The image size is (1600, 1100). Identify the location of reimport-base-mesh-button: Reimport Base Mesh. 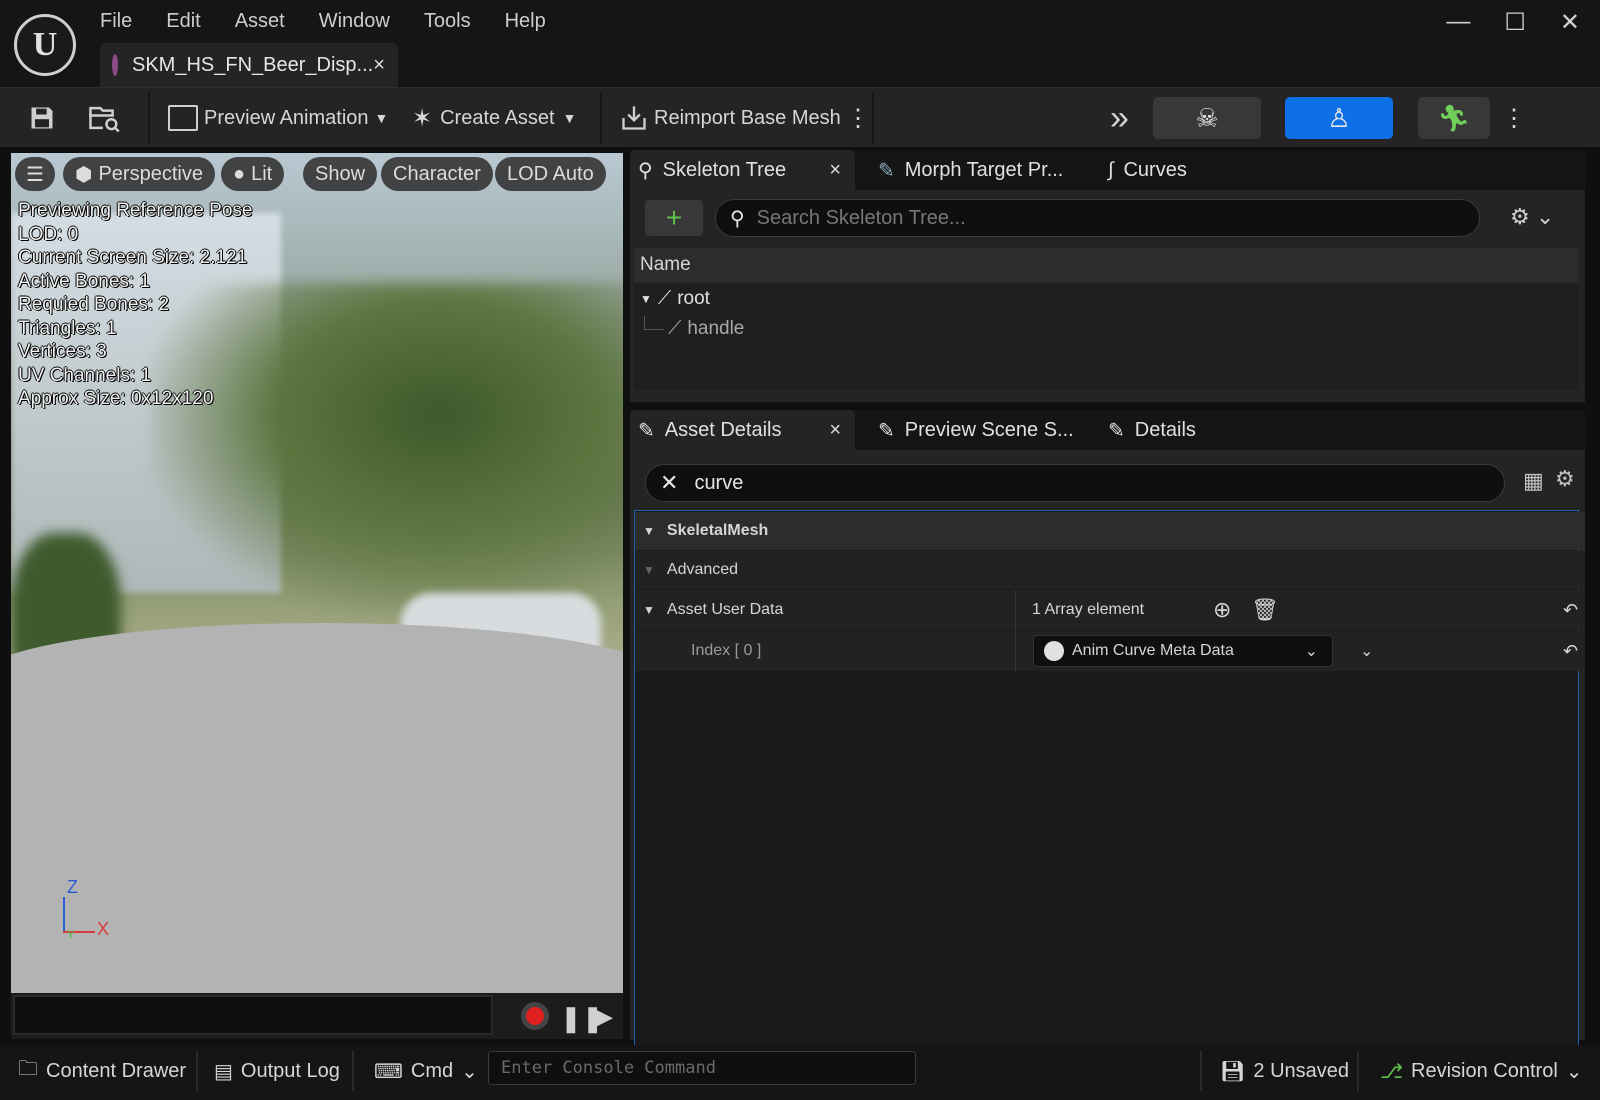
(730, 118).